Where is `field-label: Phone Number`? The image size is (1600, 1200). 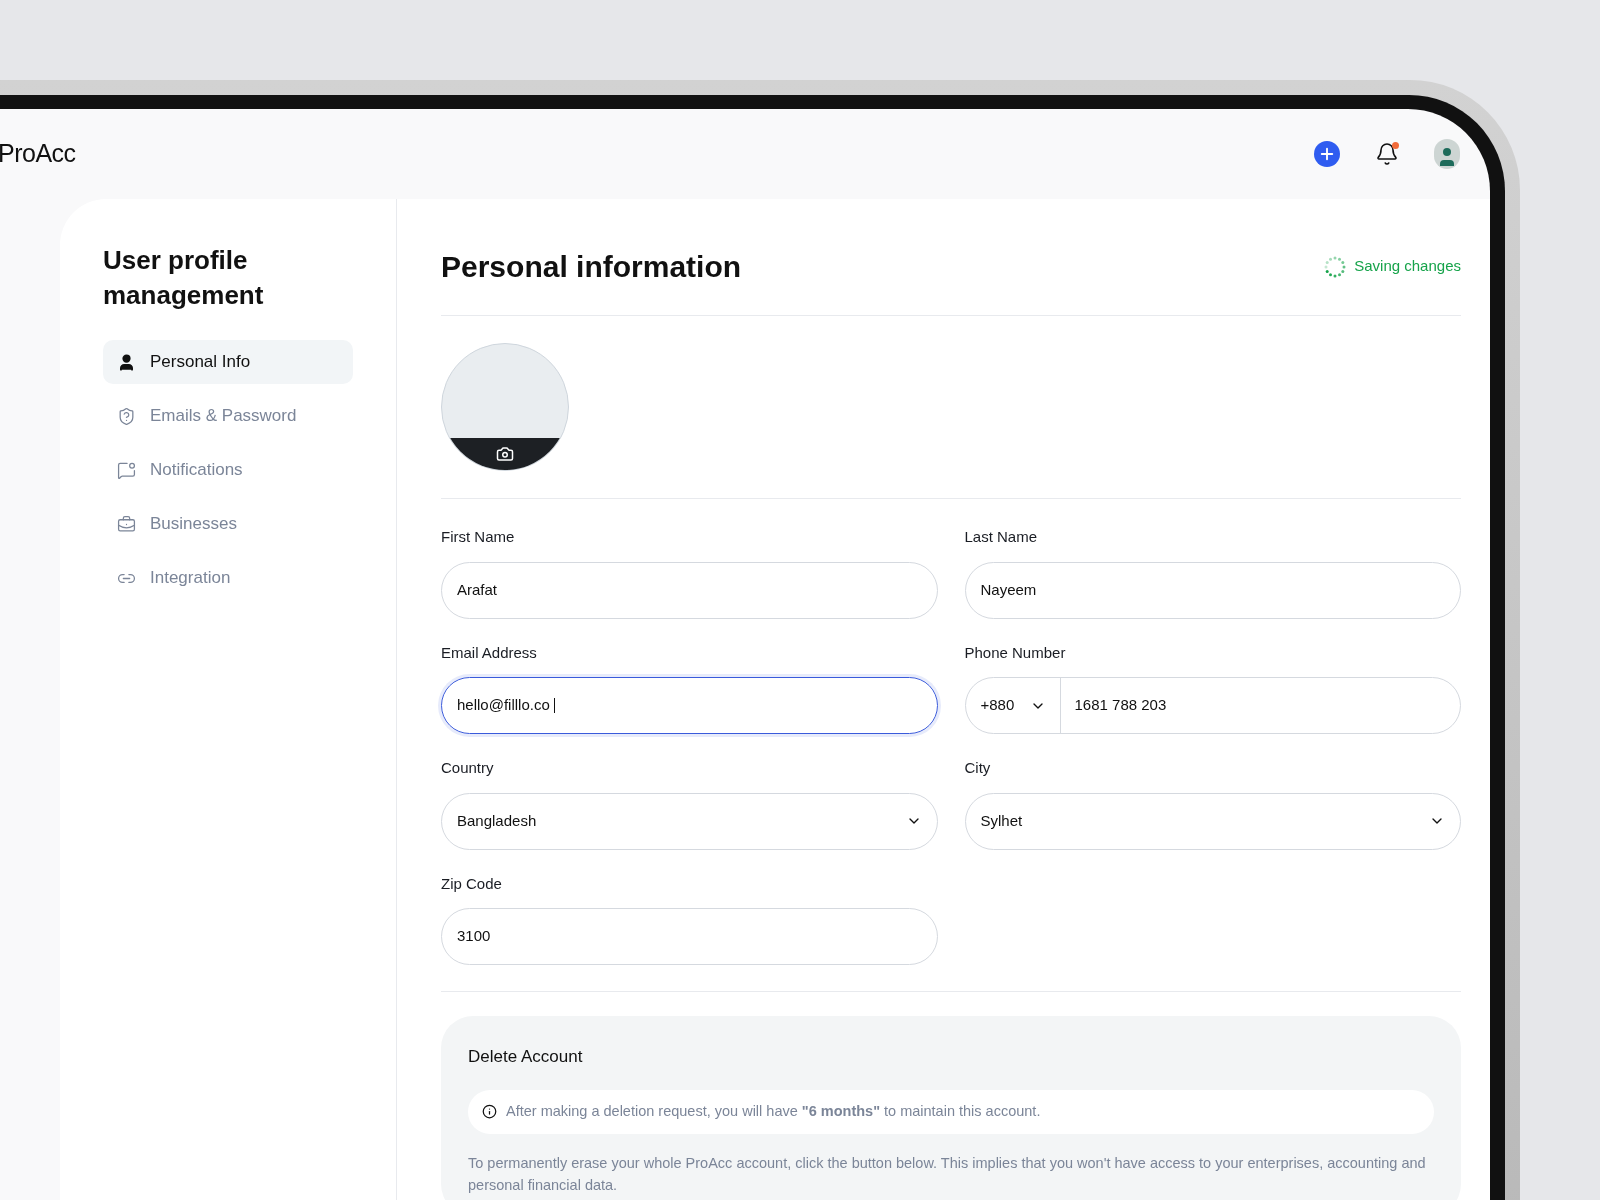
field-label: Phone Number is located at coordinates (1015, 652).